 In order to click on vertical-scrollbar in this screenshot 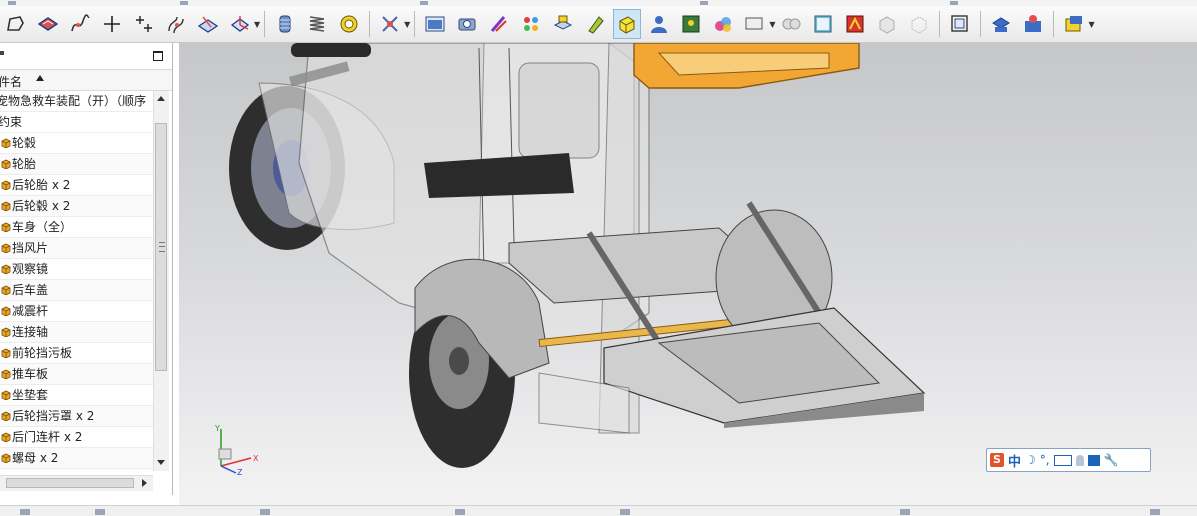, I will do `click(161, 281)`.